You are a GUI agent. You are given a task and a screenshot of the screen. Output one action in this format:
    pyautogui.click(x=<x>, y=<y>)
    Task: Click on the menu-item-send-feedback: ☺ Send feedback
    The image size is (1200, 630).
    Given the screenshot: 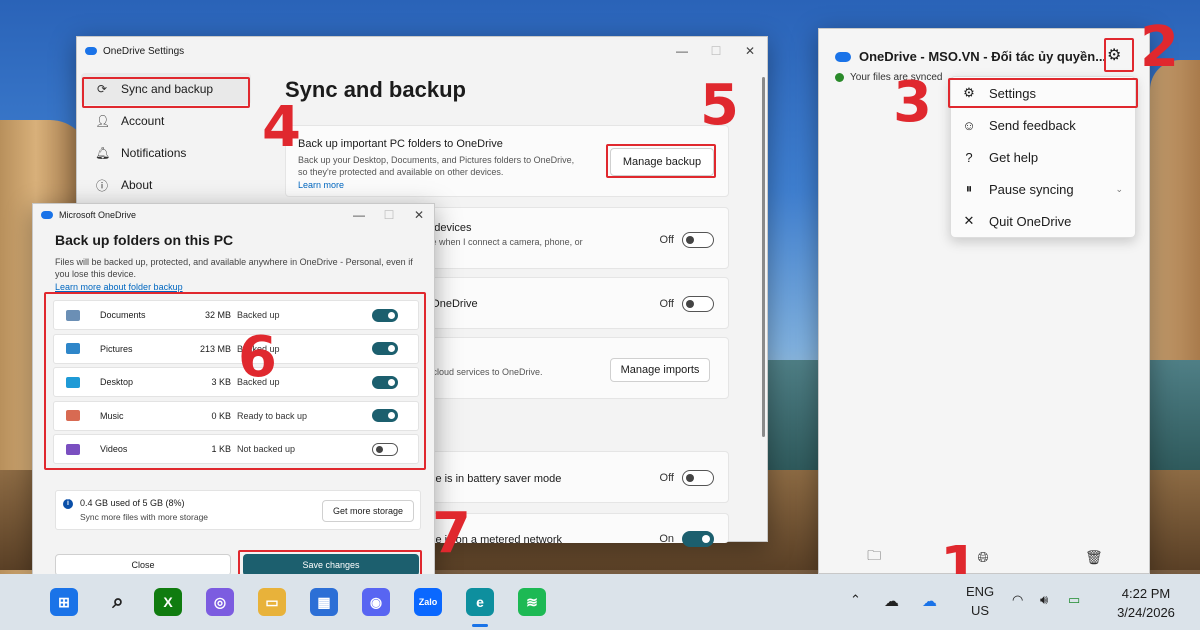 What is the action you would take?
    pyautogui.click(x=1043, y=125)
    